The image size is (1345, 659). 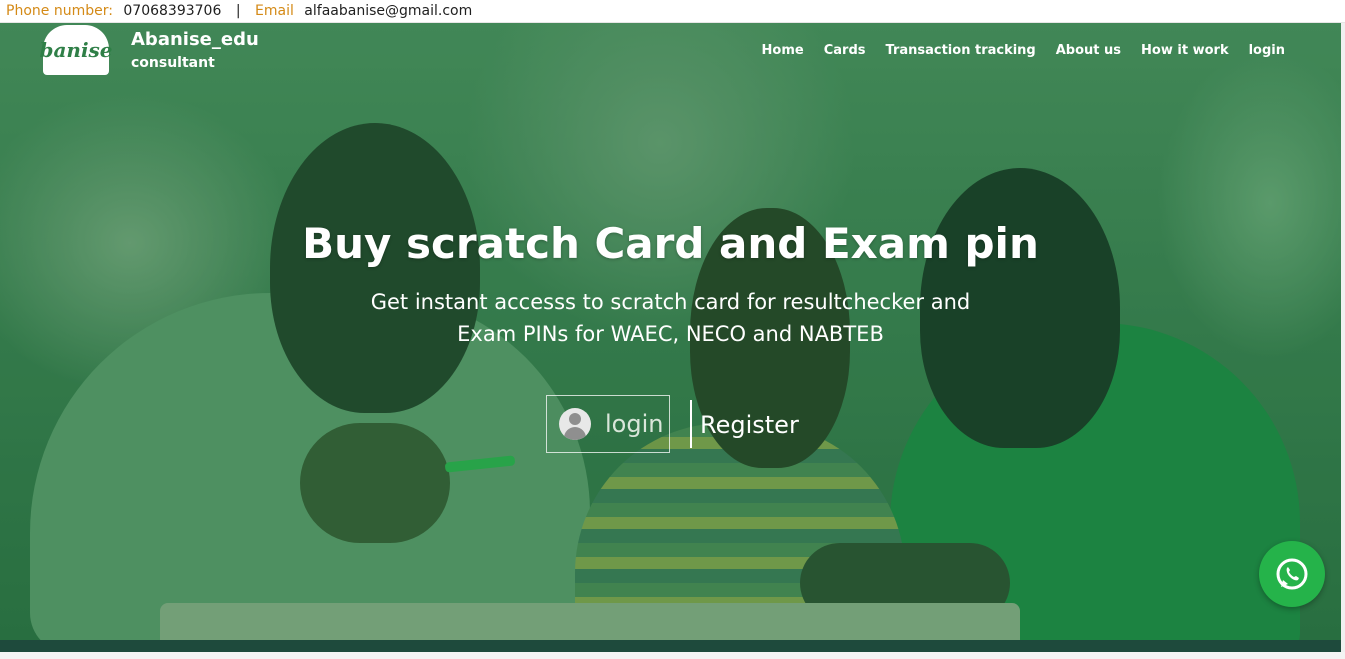 What do you see at coordinates (670, 243) in the screenshot?
I see `hero-title: Buy scratch Card and Exam pin` at bounding box center [670, 243].